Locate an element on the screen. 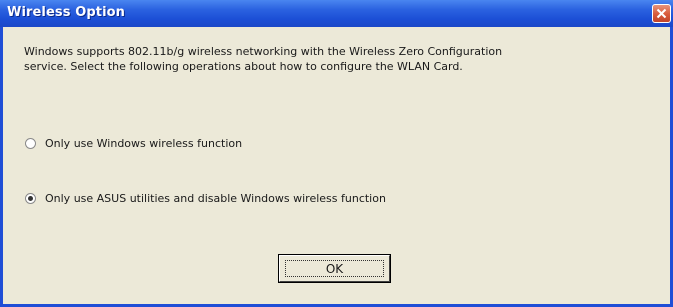 The width and height of the screenshot is (673, 307). radio-label-windows: Only use Windows wireless function is located at coordinates (144, 143).